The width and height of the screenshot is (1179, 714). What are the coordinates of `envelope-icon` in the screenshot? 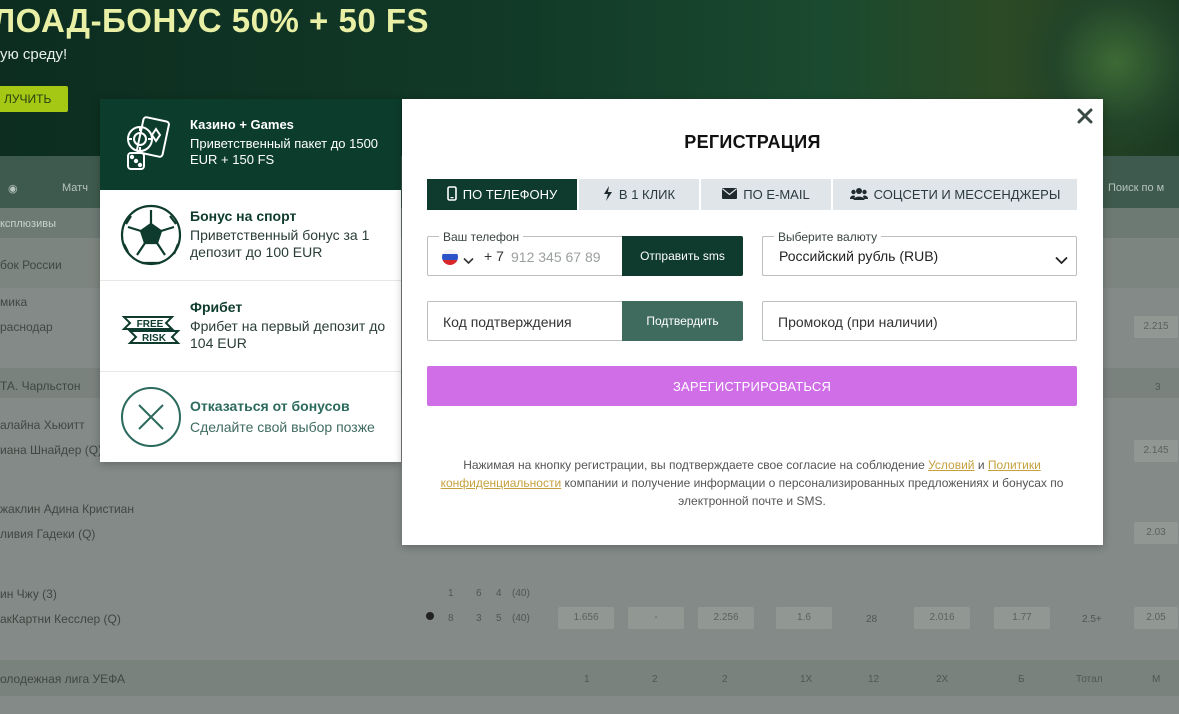 It's located at (730, 194).